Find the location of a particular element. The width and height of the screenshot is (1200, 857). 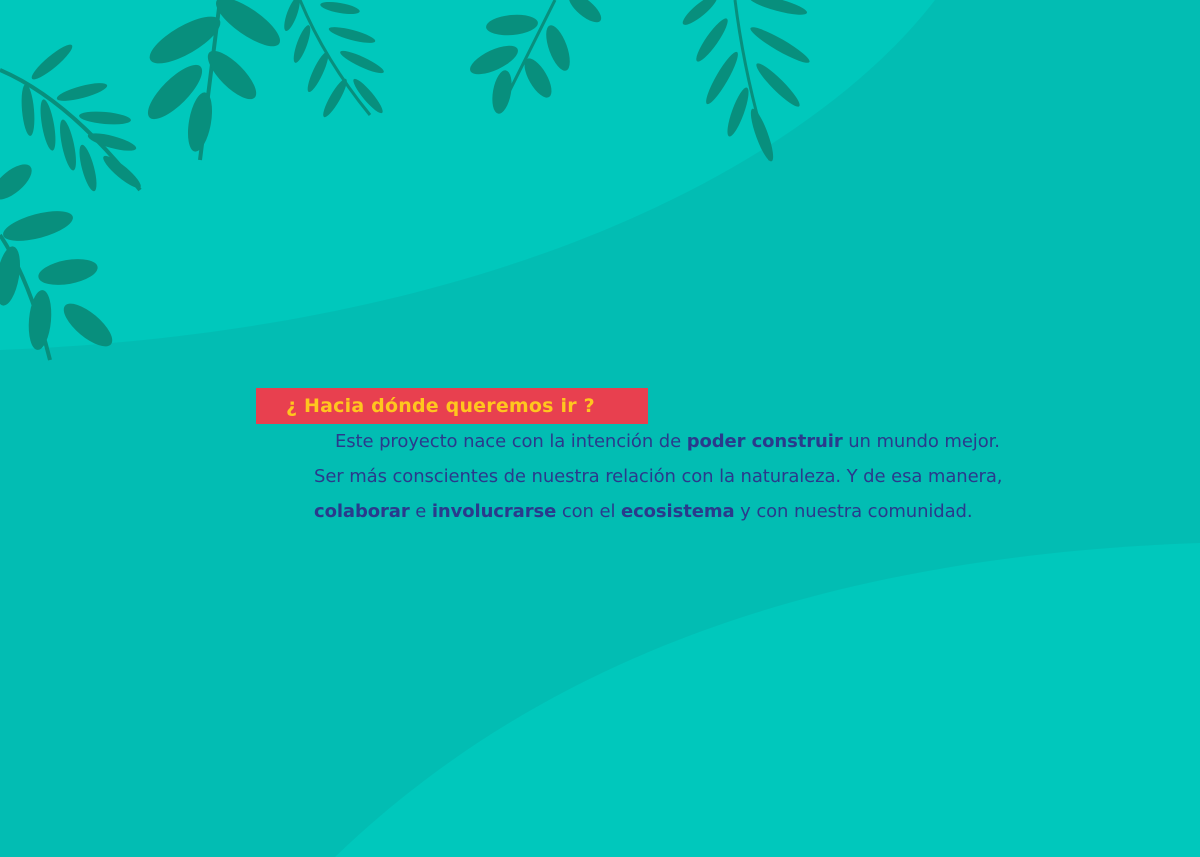

emphasis-text: colaborar is located at coordinates (362, 511).